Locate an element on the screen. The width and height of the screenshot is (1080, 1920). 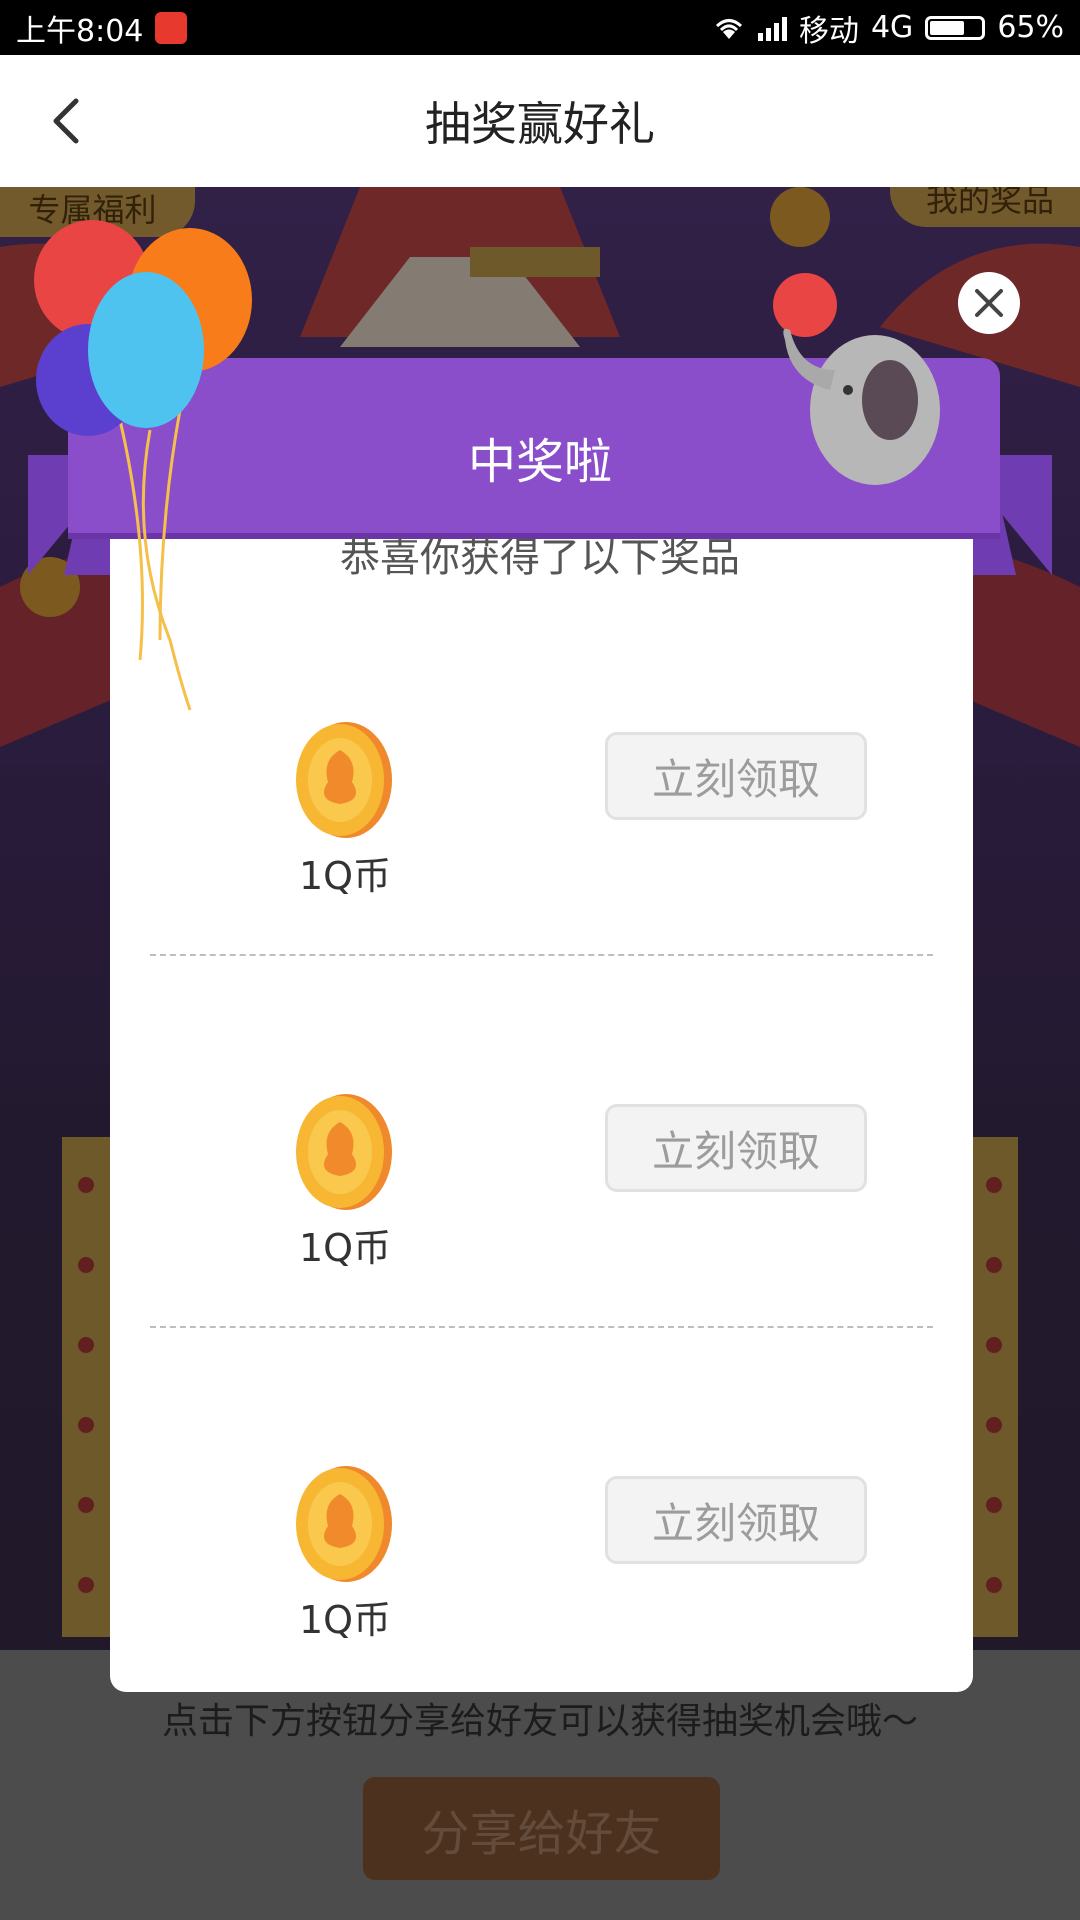
status-bar: 上午8:04 移动 4G 65% is located at coordinates (540, 27).